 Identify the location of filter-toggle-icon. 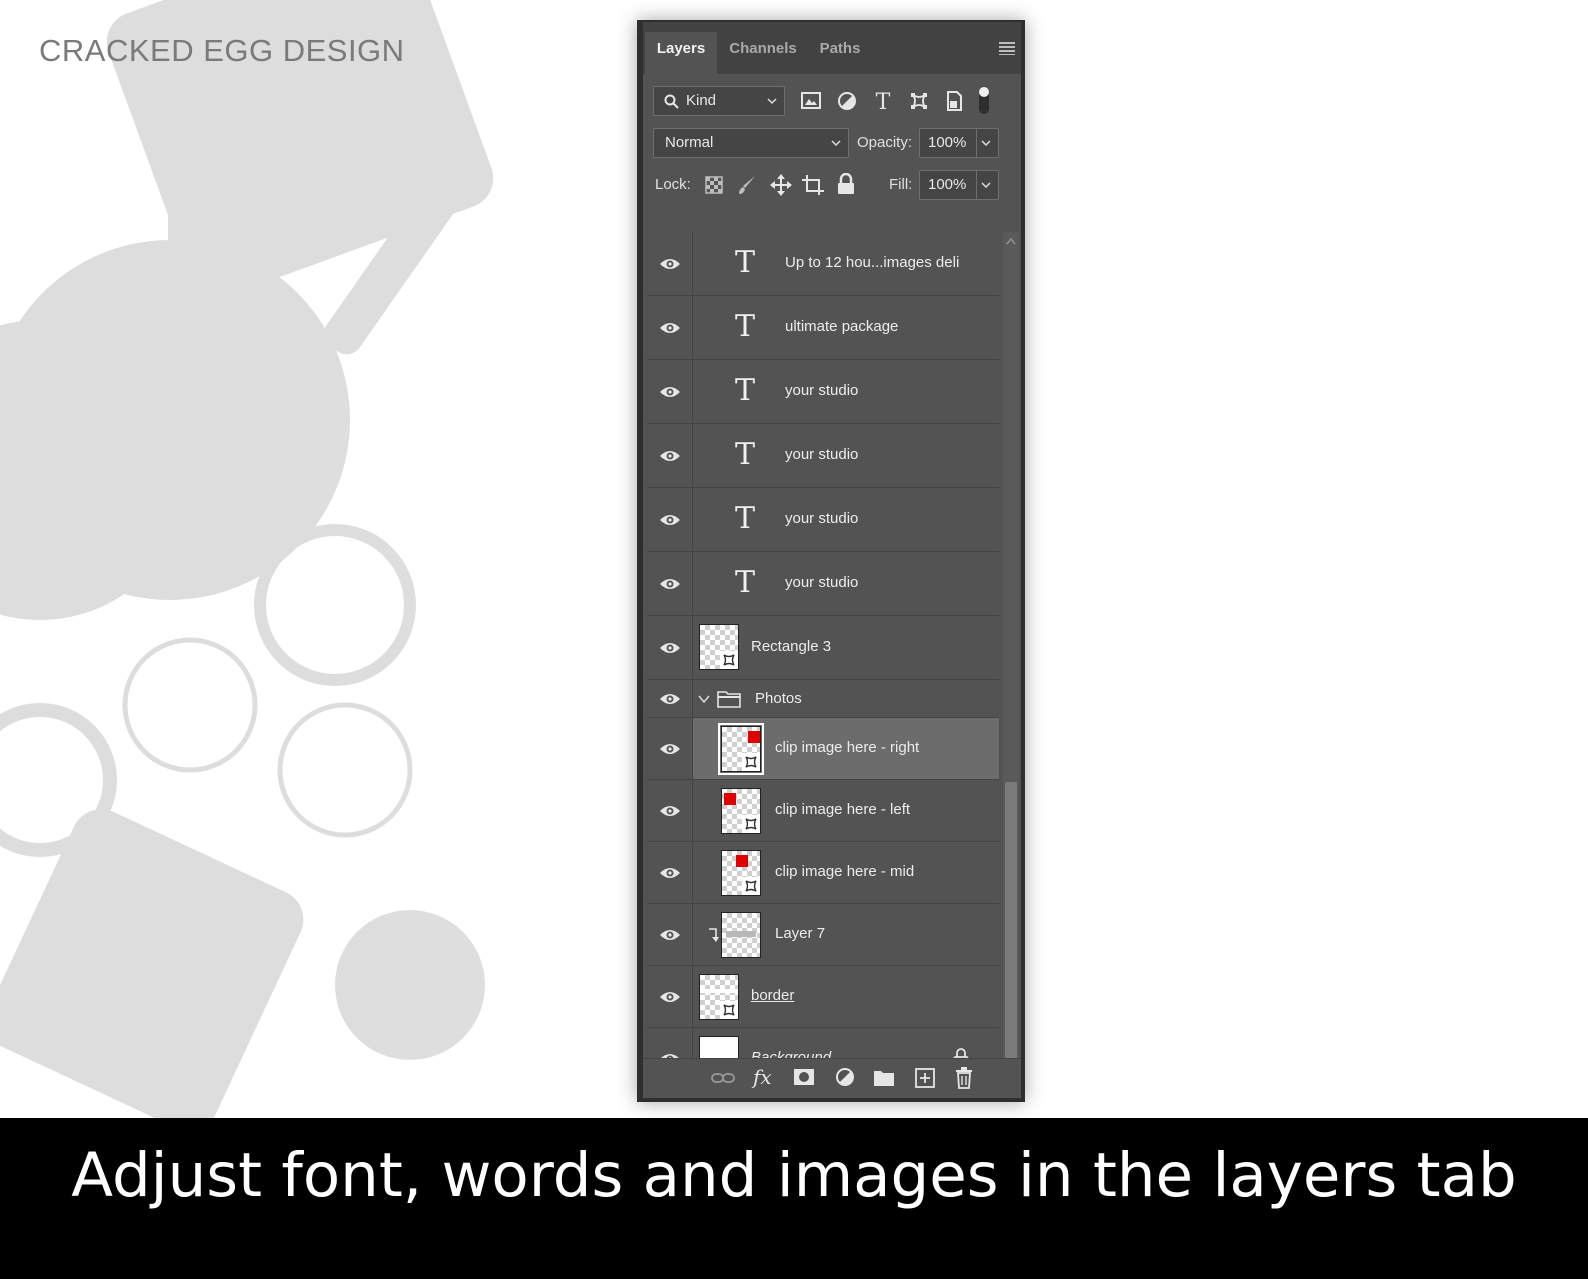
(984, 100).